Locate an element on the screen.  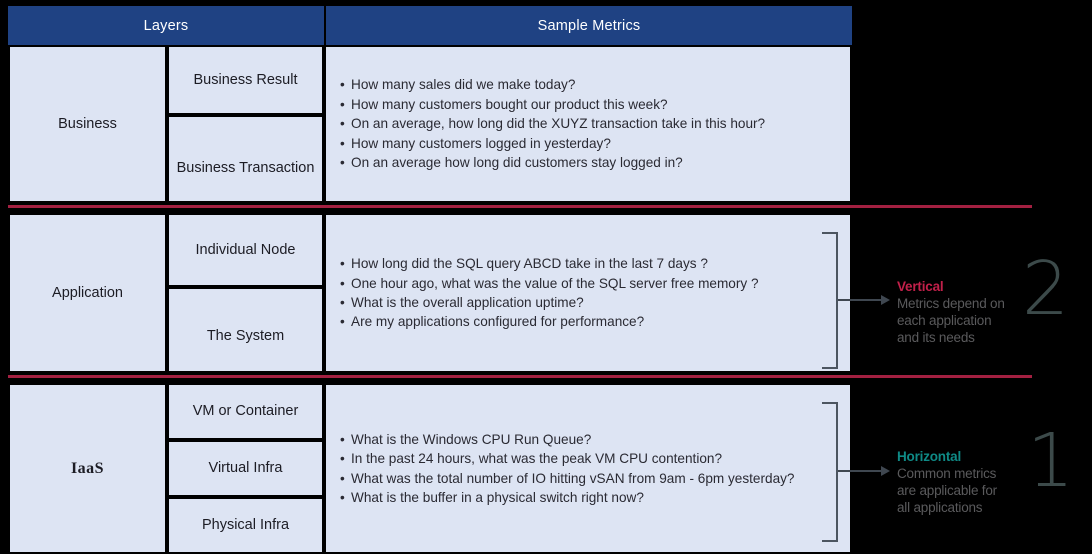
callout-vertical-number: 2 is located at coordinates (1046, 289).